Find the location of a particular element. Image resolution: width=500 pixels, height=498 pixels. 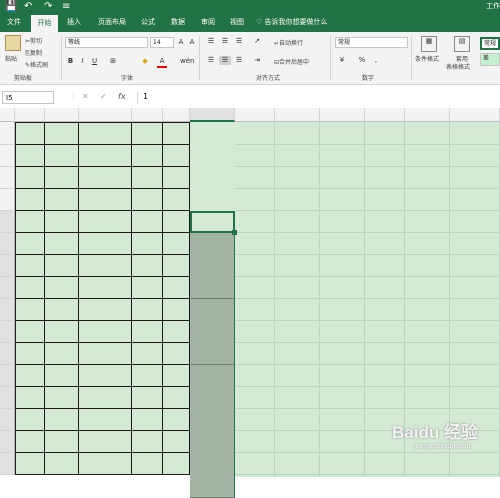

bold-icon: B is located at coordinates (70, 61).